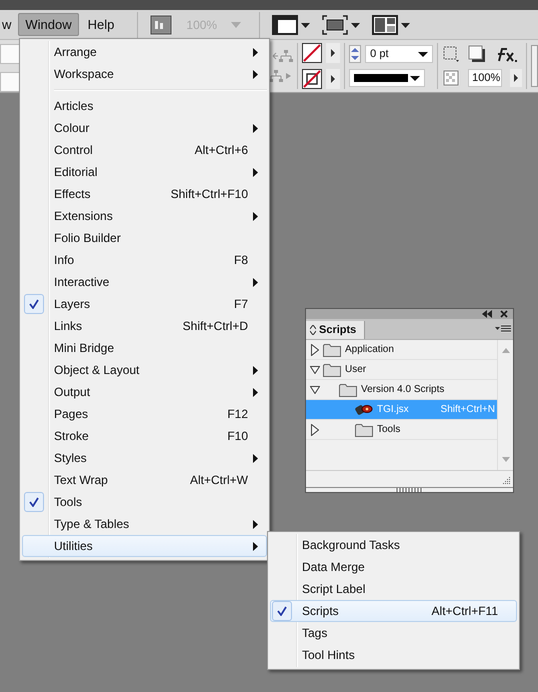  What do you see at coordinates (144, 370) in the screenshot?
I see `menu-item: Object & Layout` at bounding box center [144, 370].